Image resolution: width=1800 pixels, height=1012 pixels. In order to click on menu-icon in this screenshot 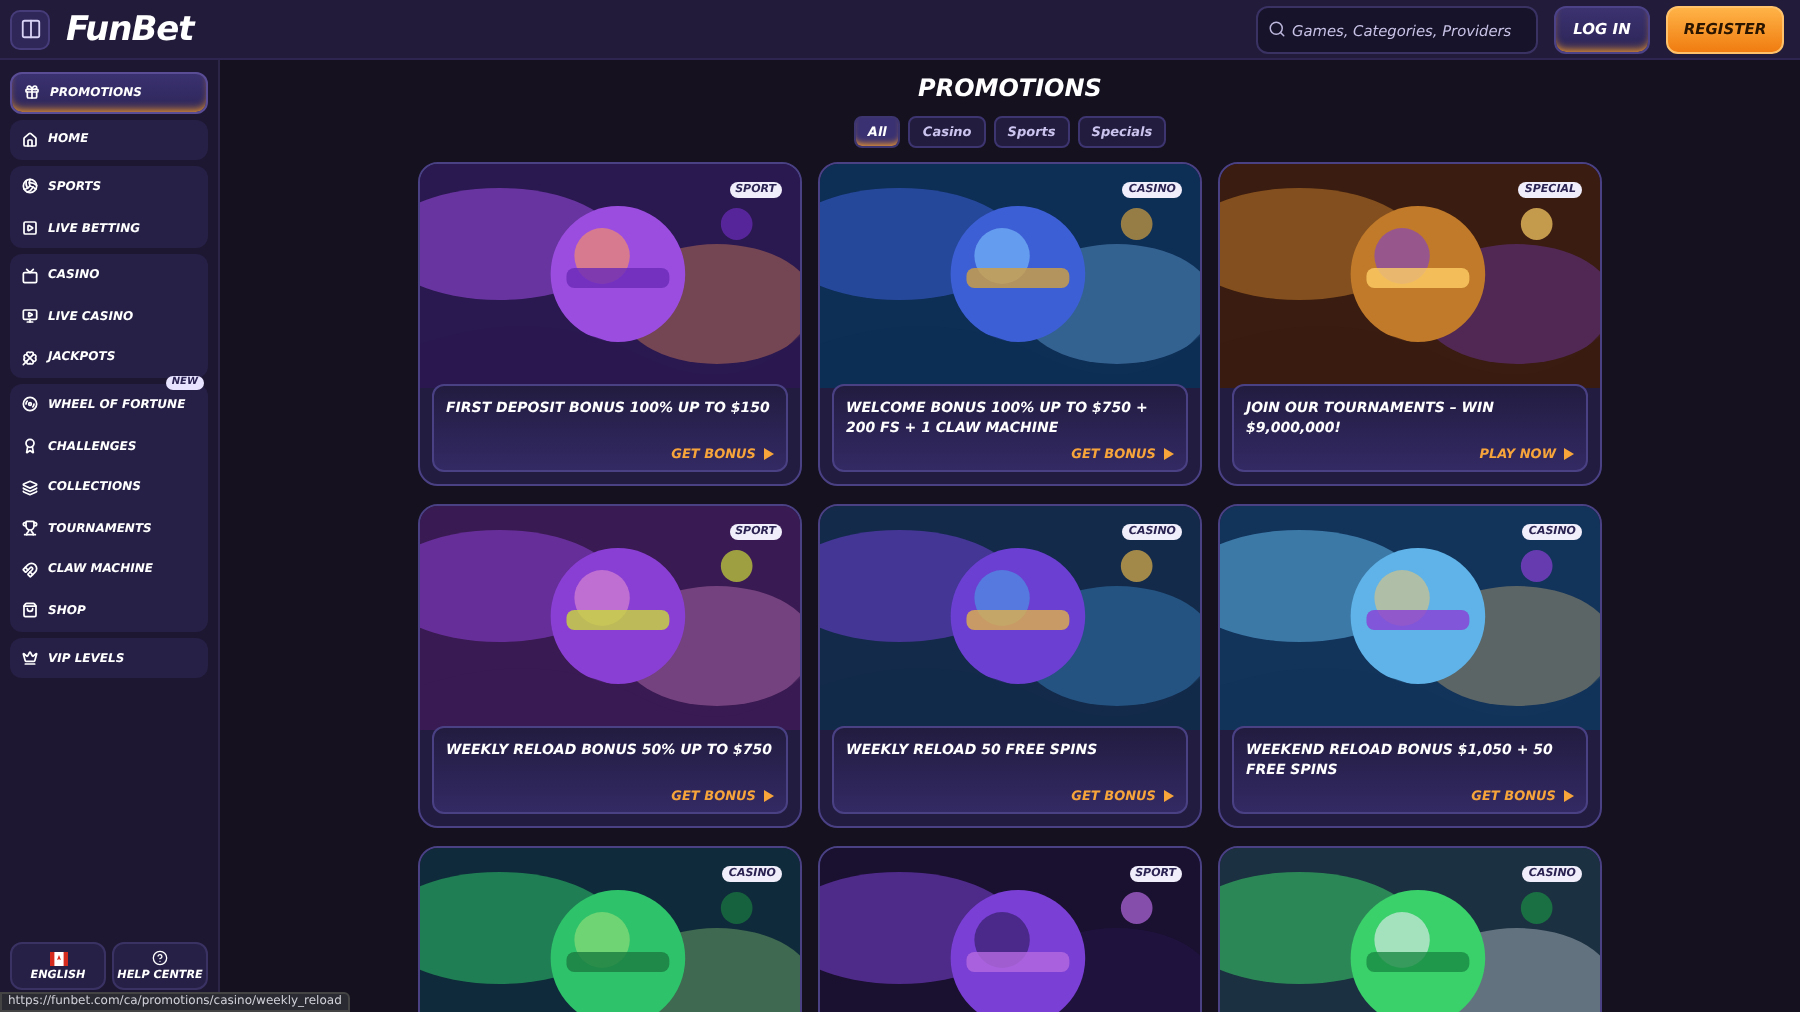, I will do `click(30, 29)`.